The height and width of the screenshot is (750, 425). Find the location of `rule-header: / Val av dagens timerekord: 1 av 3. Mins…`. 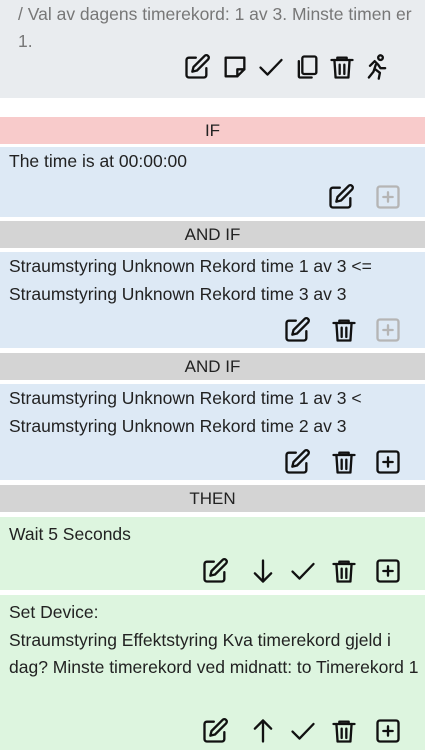

rule-header: / Val av dagens timerekord: 1 av 3. Mins… is located at coordinates (212, 49).